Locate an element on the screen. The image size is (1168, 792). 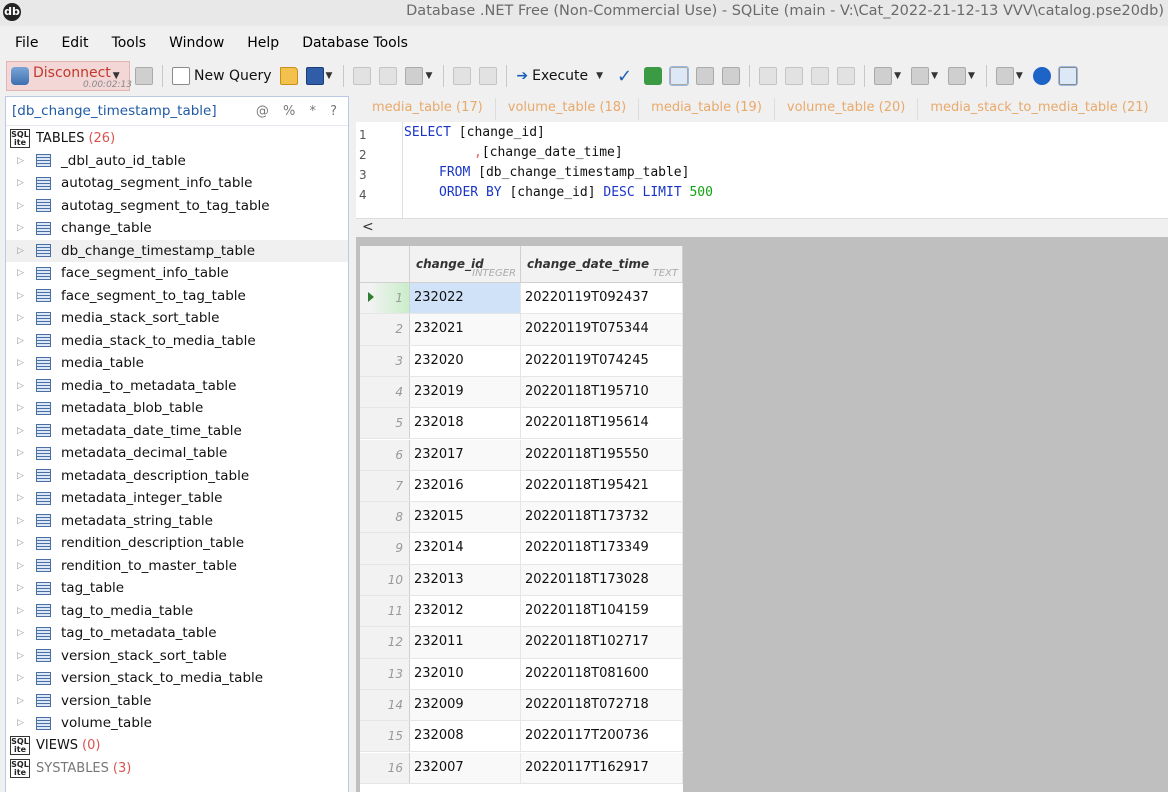
row-header: 3 is located at coordinates (385, 360).